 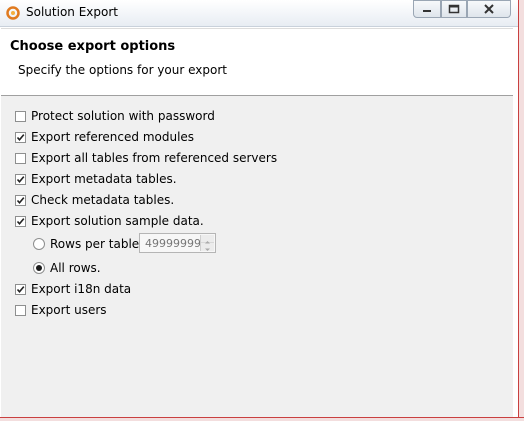 What do you see at coordinates (173, 243) in the screenshot?
I see `rows-per-table-value: 49999999` at bounding box center [173, 243].